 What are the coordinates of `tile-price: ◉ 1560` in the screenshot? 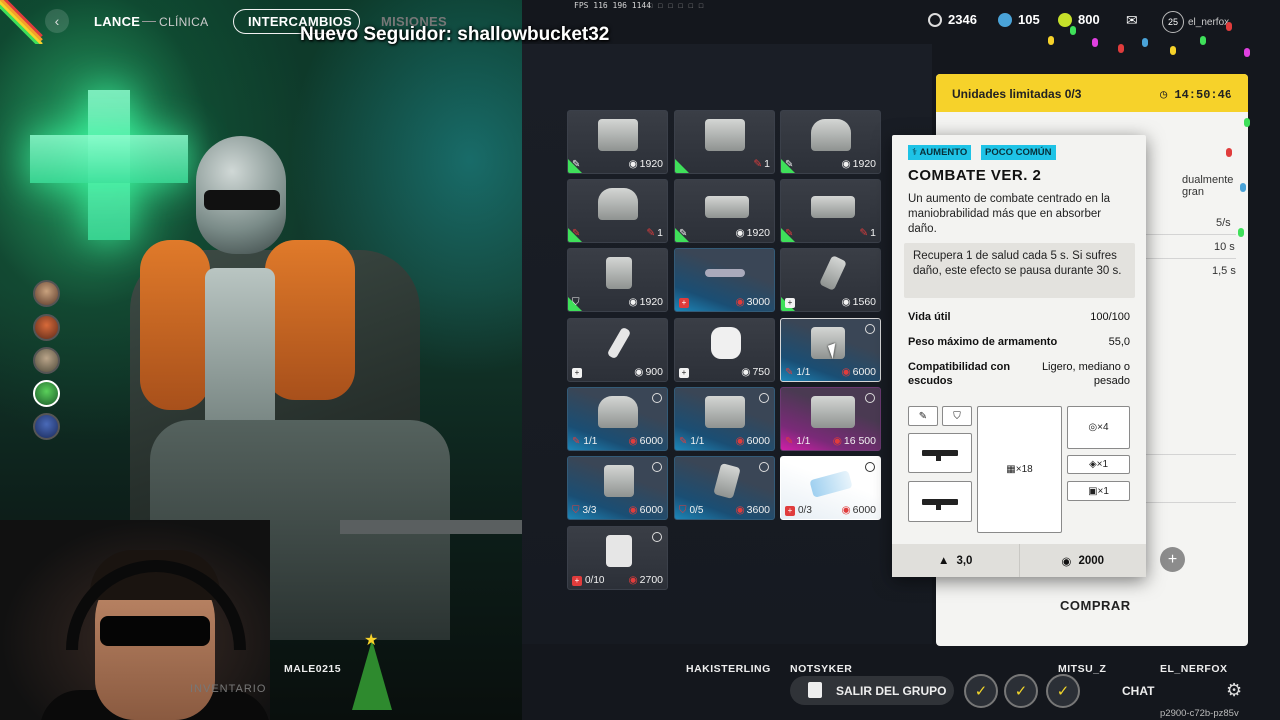 It's located at (858, 302).